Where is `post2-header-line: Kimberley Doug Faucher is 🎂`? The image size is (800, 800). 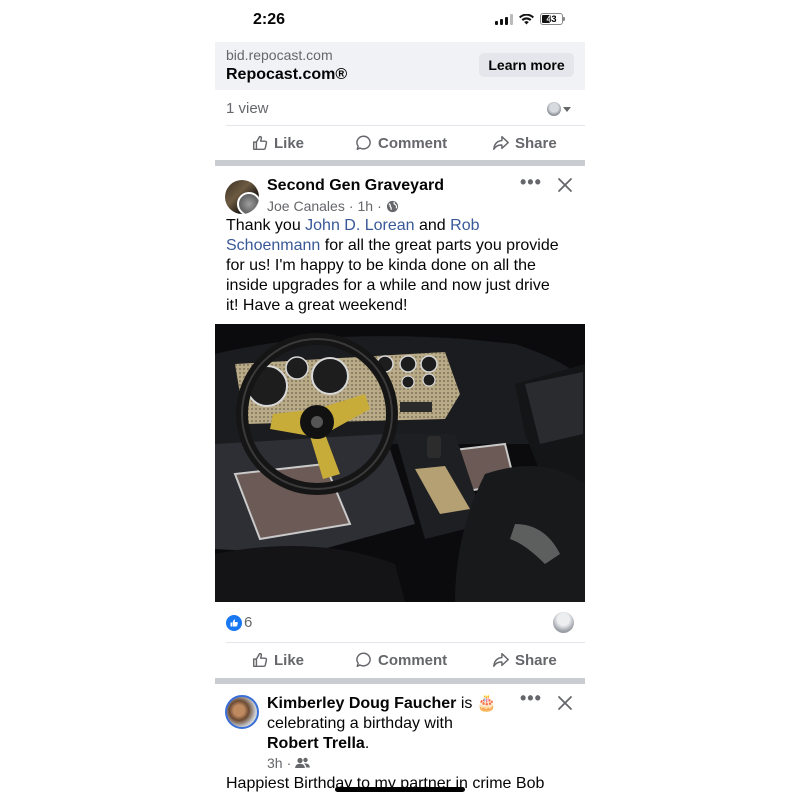 post2-header-line: Kimberley Doug Faucher is 🎂 is located at coordinates (382, 704).